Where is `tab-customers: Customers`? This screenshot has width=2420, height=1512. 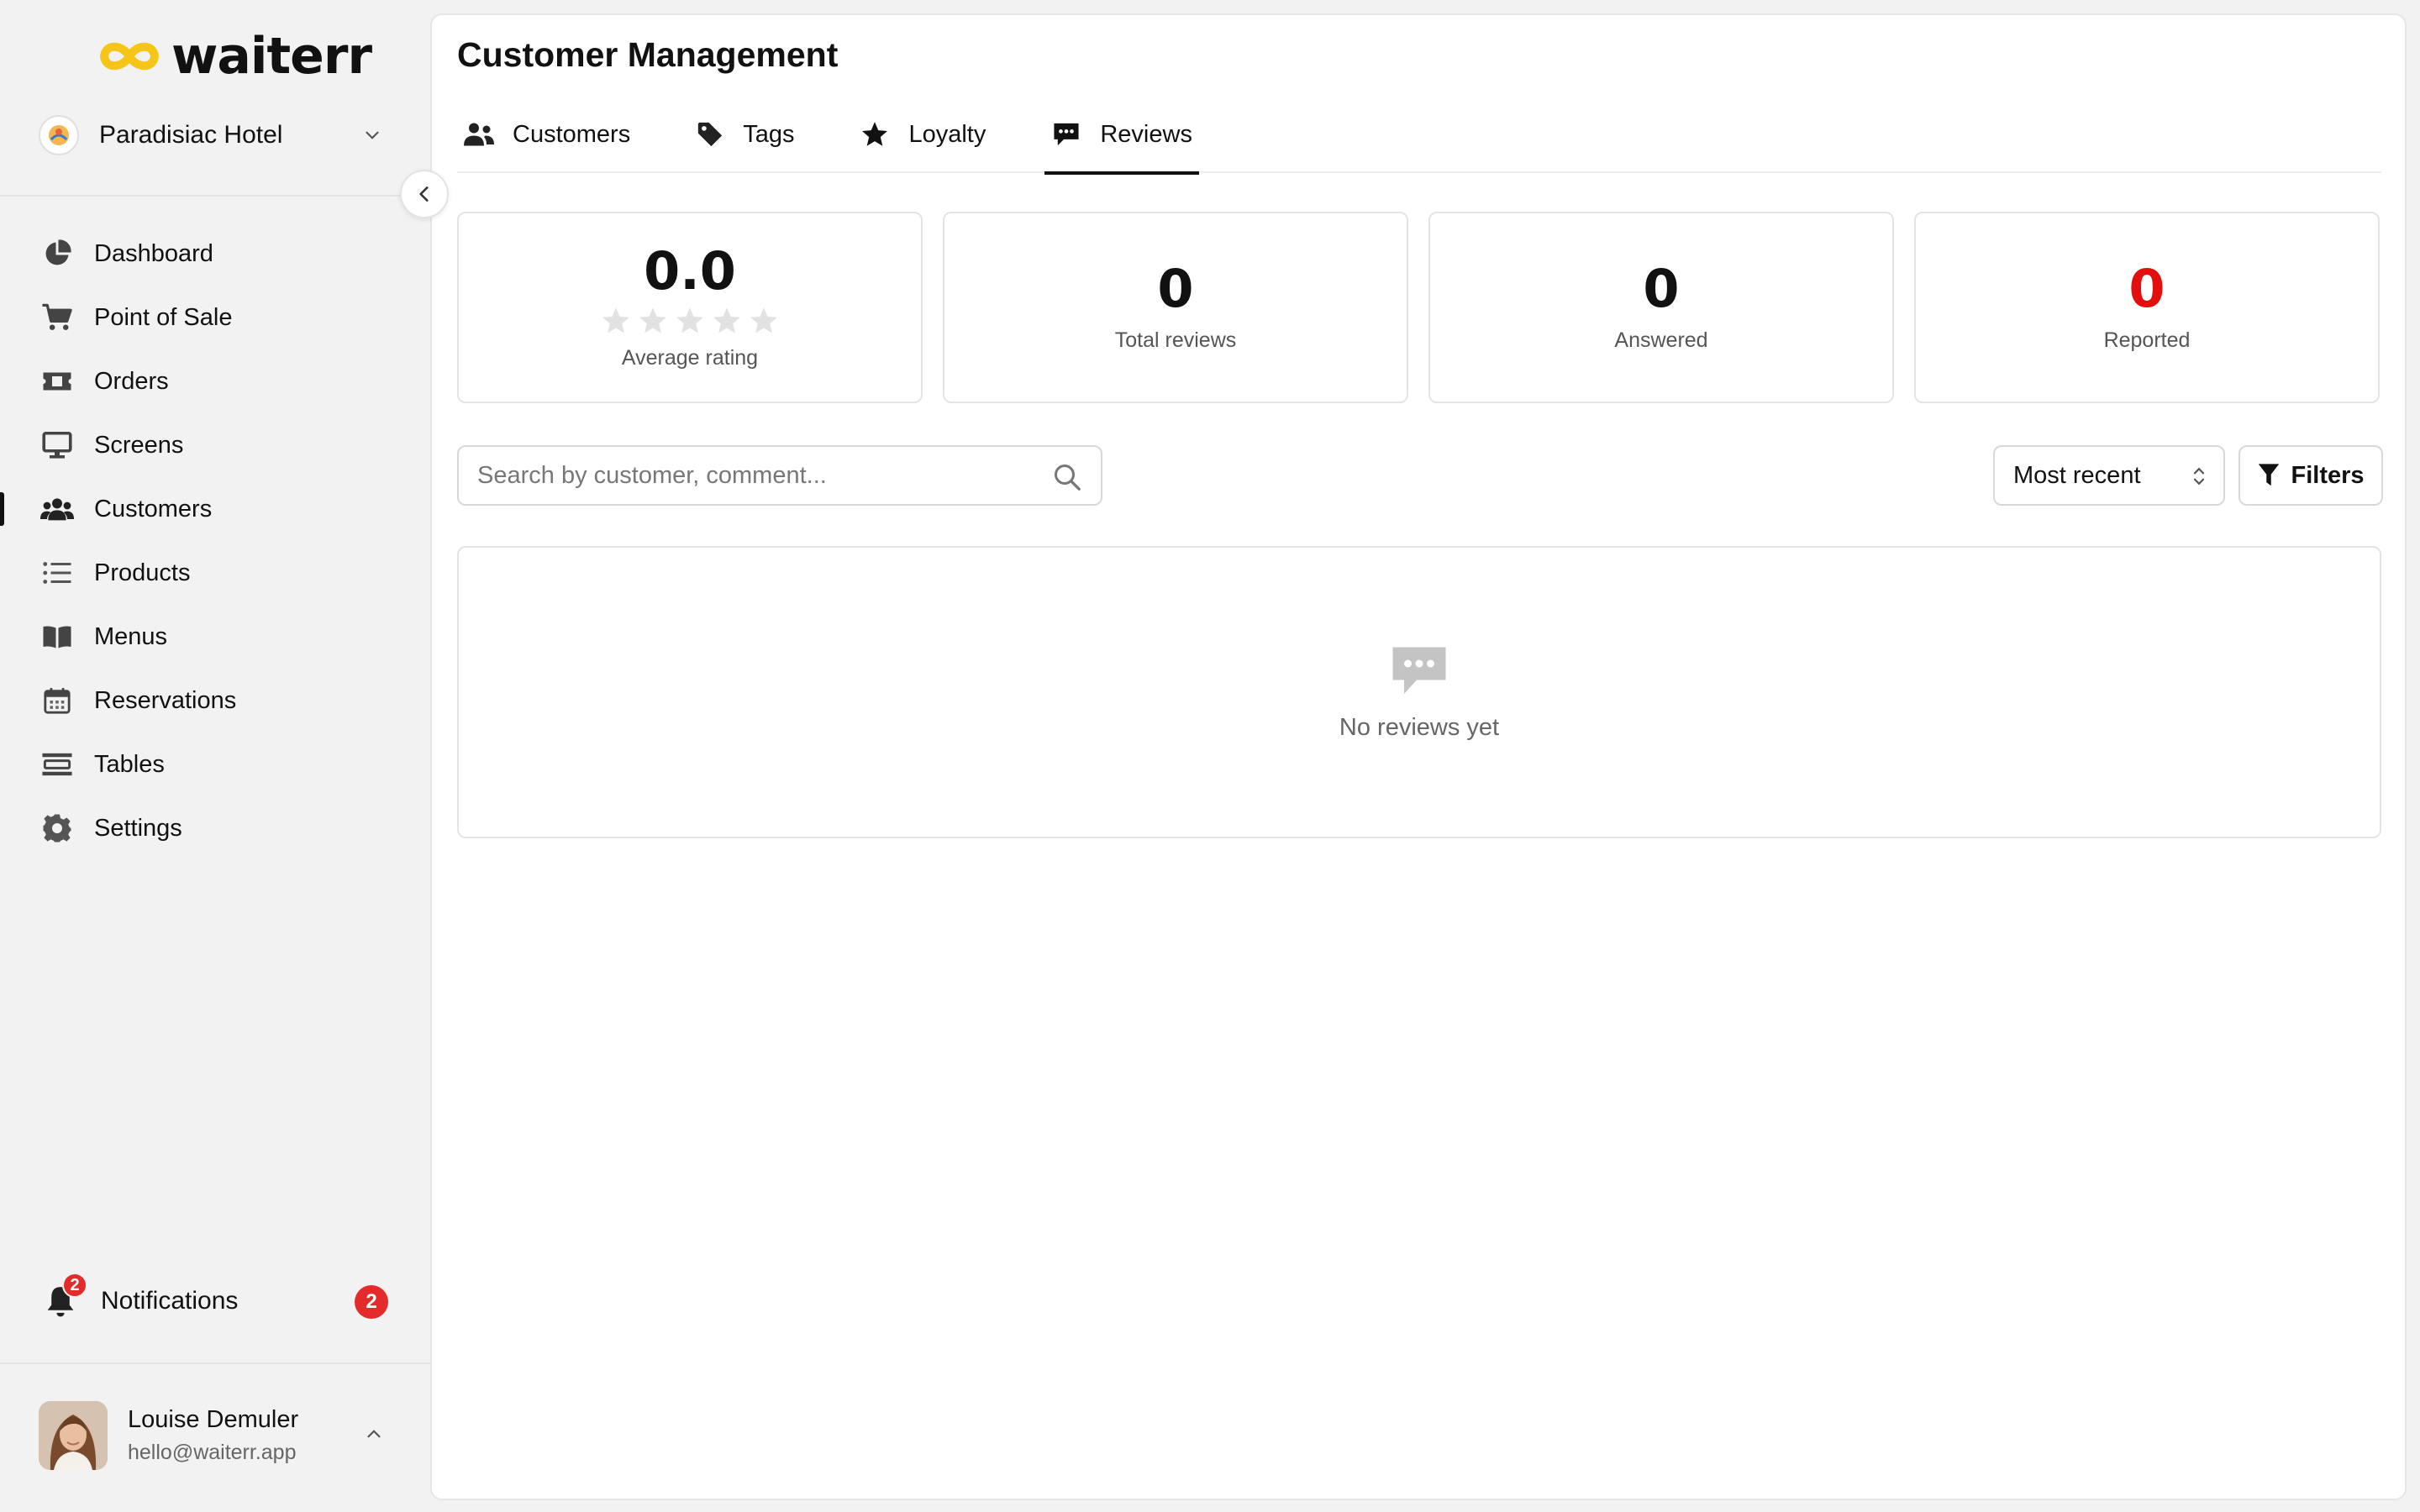
tab-customers: Customers is located at coordinates (547, 134).